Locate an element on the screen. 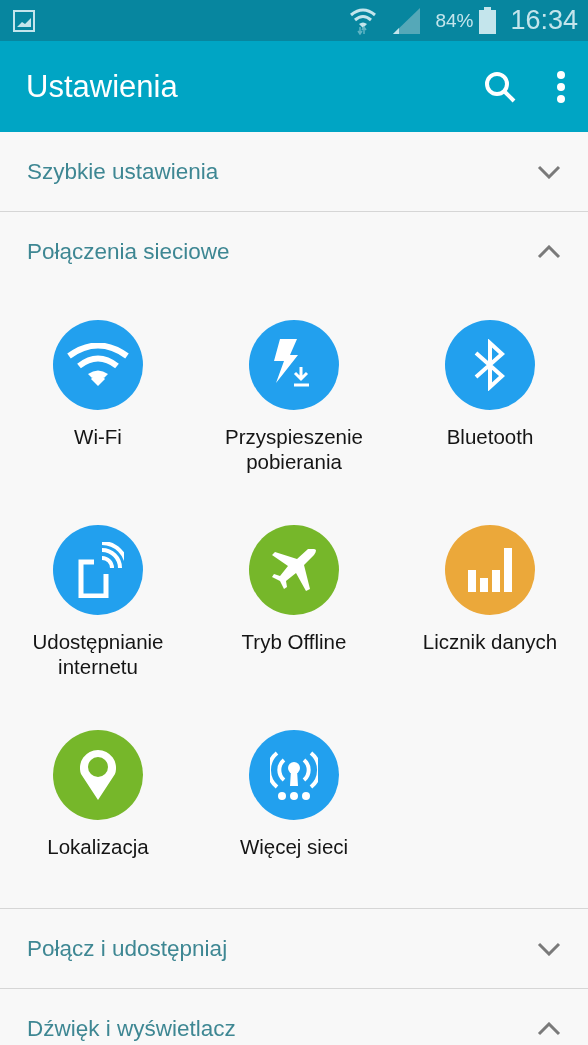  section-header: Połączenia sieciowe is located at coordinates (294, 251).